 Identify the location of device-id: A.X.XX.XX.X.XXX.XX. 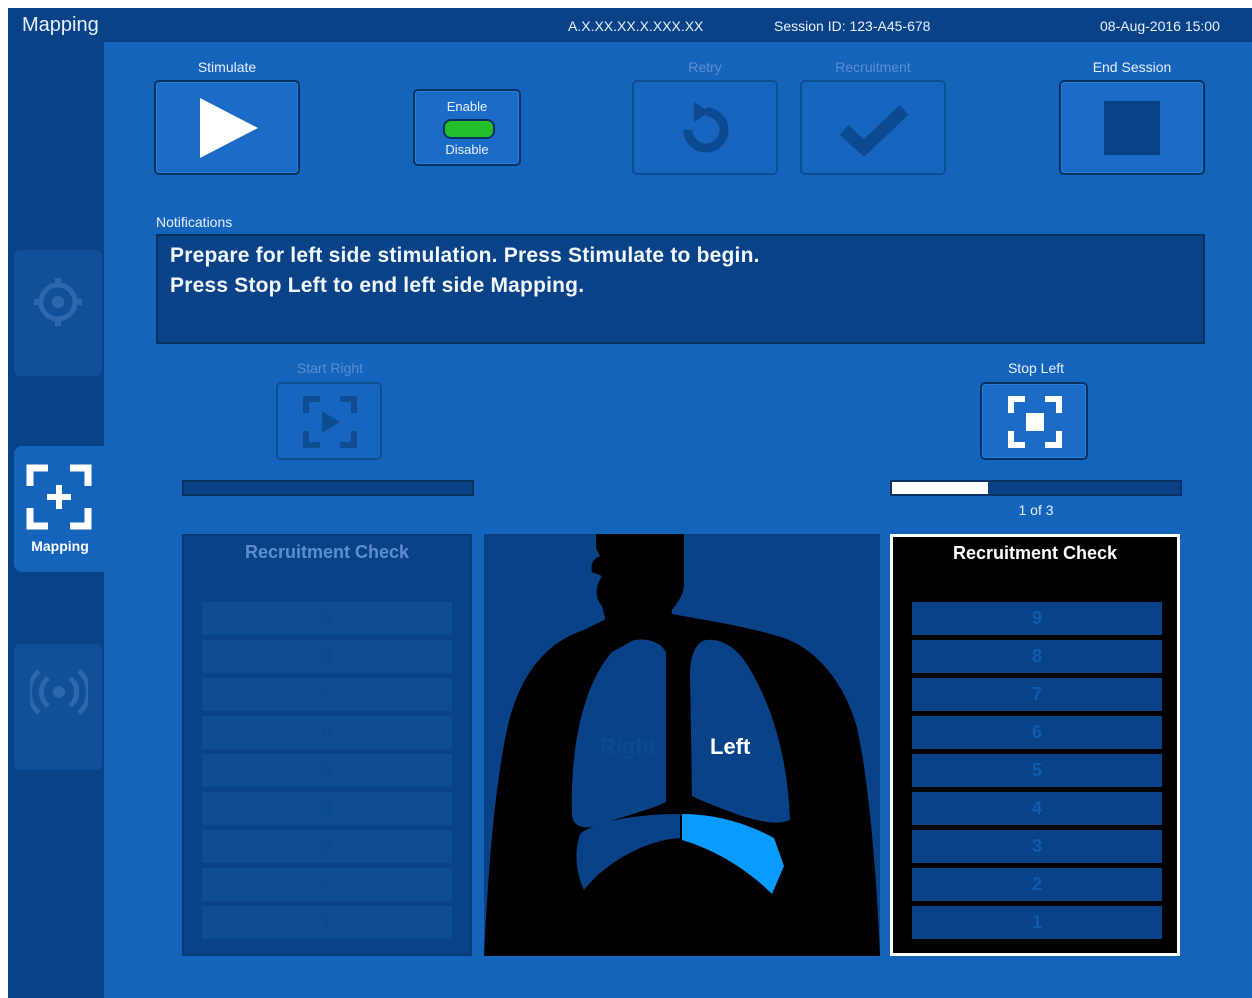
(636, 26).